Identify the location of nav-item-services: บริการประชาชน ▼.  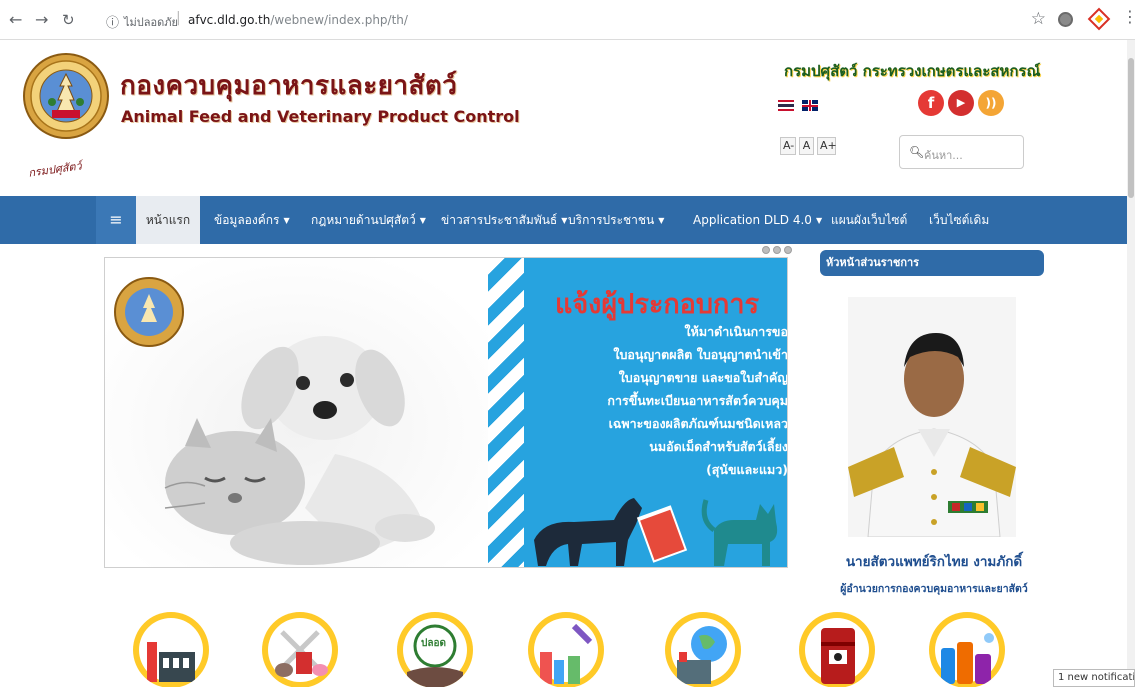
(616, 220).